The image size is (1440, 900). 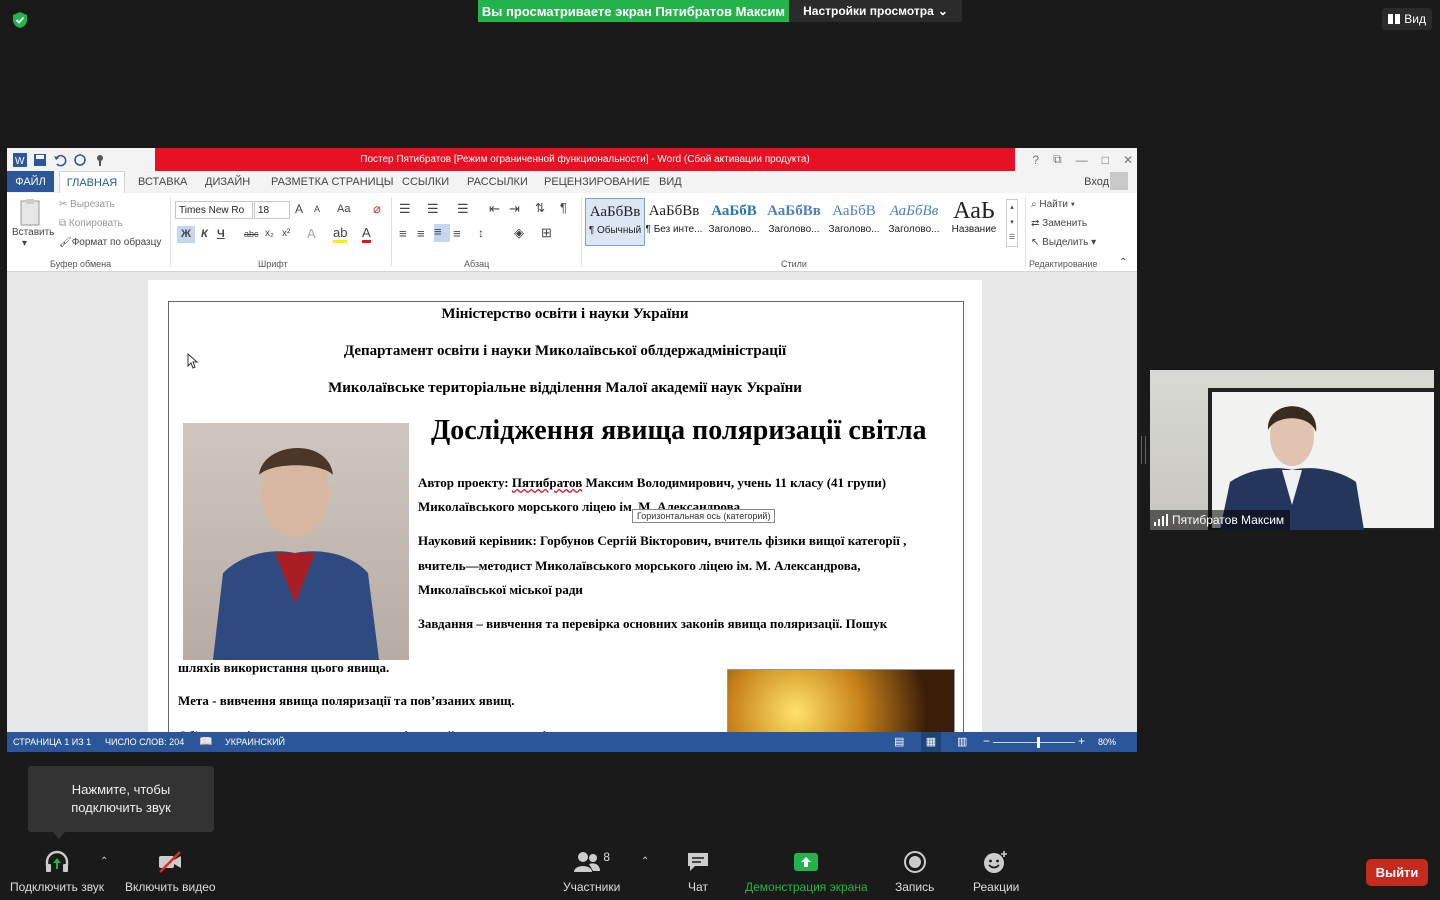 What do you see at coordinates (80, 160) in the screenshot?
I see `redo-icon` at bounding box center [80, 160].